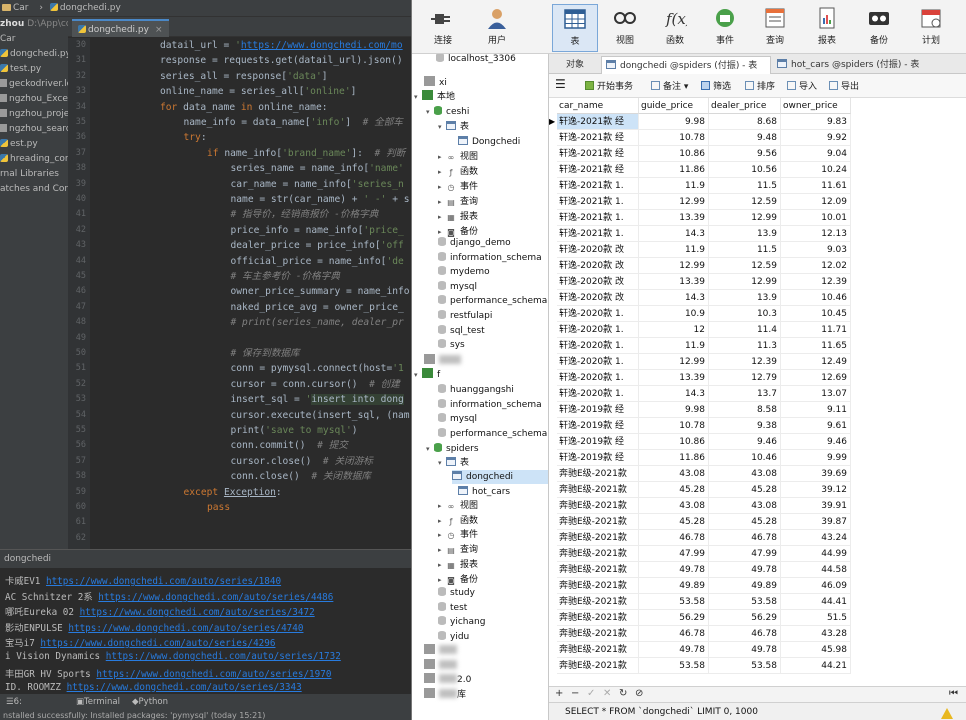 The height and width of the screenshot is (720, 966). Describe the element at coordinates (947, 713) in the screenshot. I see `warning-icon` at that location.